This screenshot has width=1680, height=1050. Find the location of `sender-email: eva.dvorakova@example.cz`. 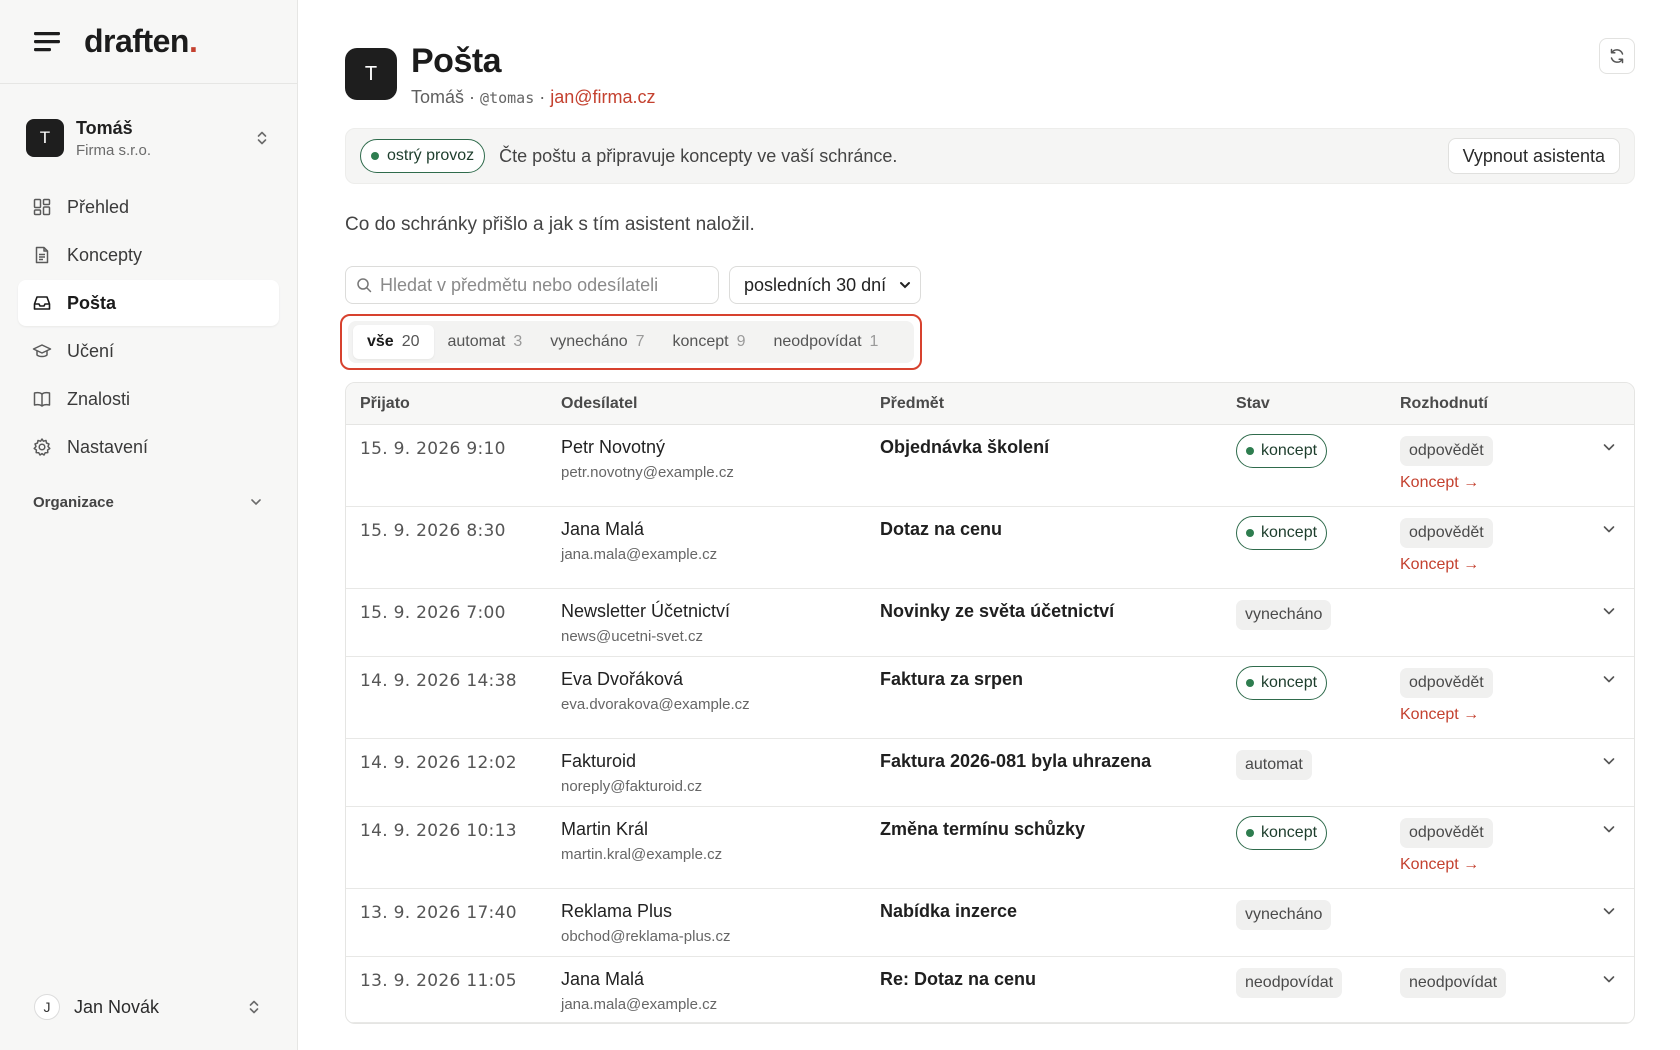

sender-email: eva.dvorakova@example.cz is located at coordinates (655, 704).